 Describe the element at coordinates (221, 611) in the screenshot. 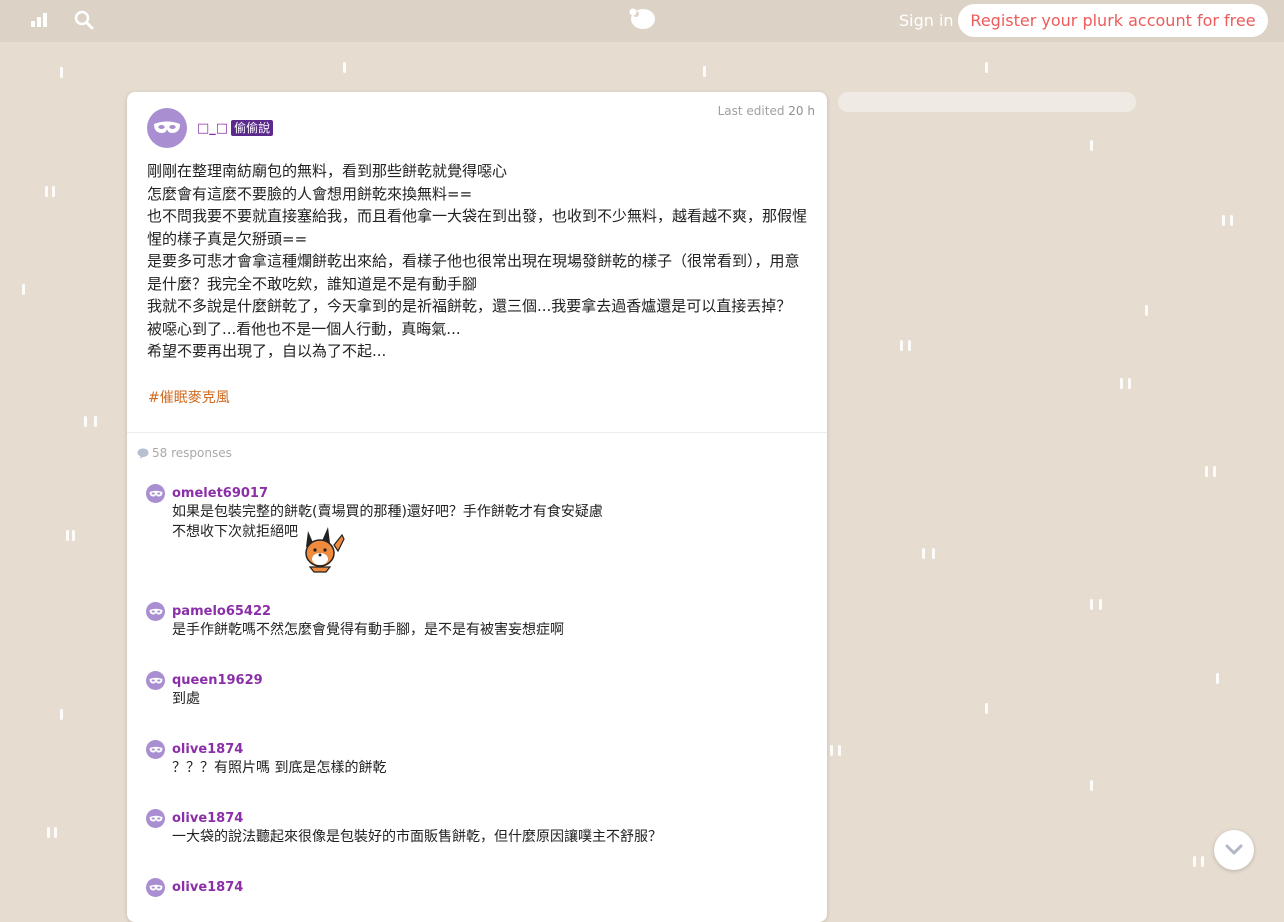

I see `response-username: pamelo65422` at that location.